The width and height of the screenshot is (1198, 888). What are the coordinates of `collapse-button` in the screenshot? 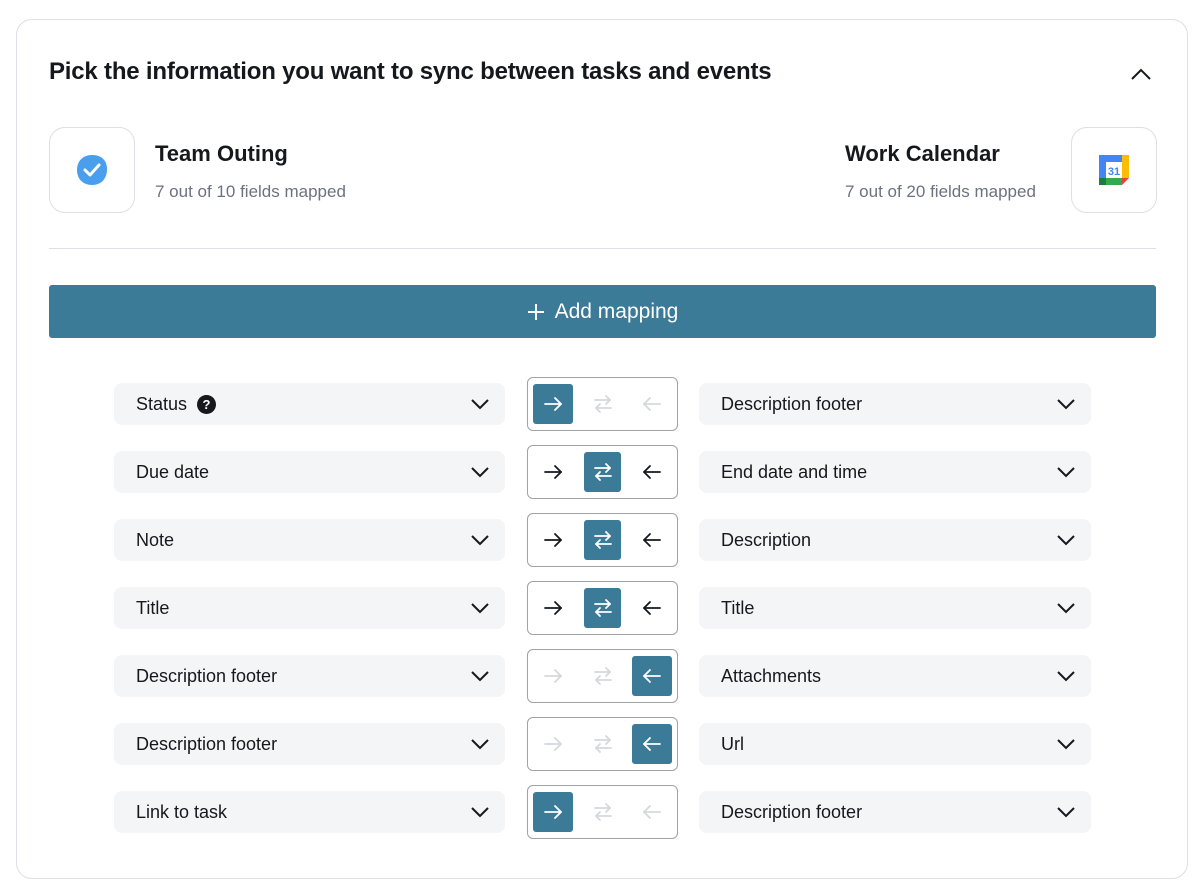 It's located at (1141, 74).